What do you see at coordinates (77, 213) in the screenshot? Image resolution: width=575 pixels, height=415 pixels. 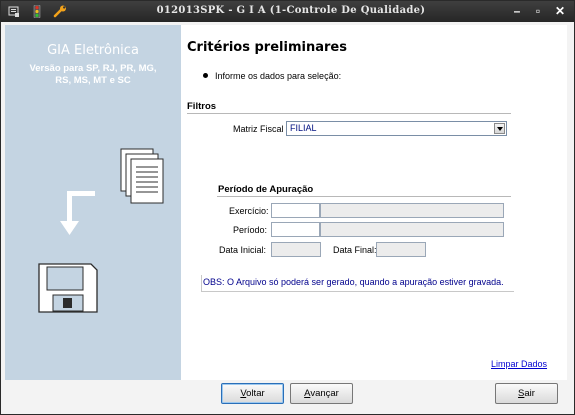 I see `arrow-down-icon` at bounding box center [77, 213].